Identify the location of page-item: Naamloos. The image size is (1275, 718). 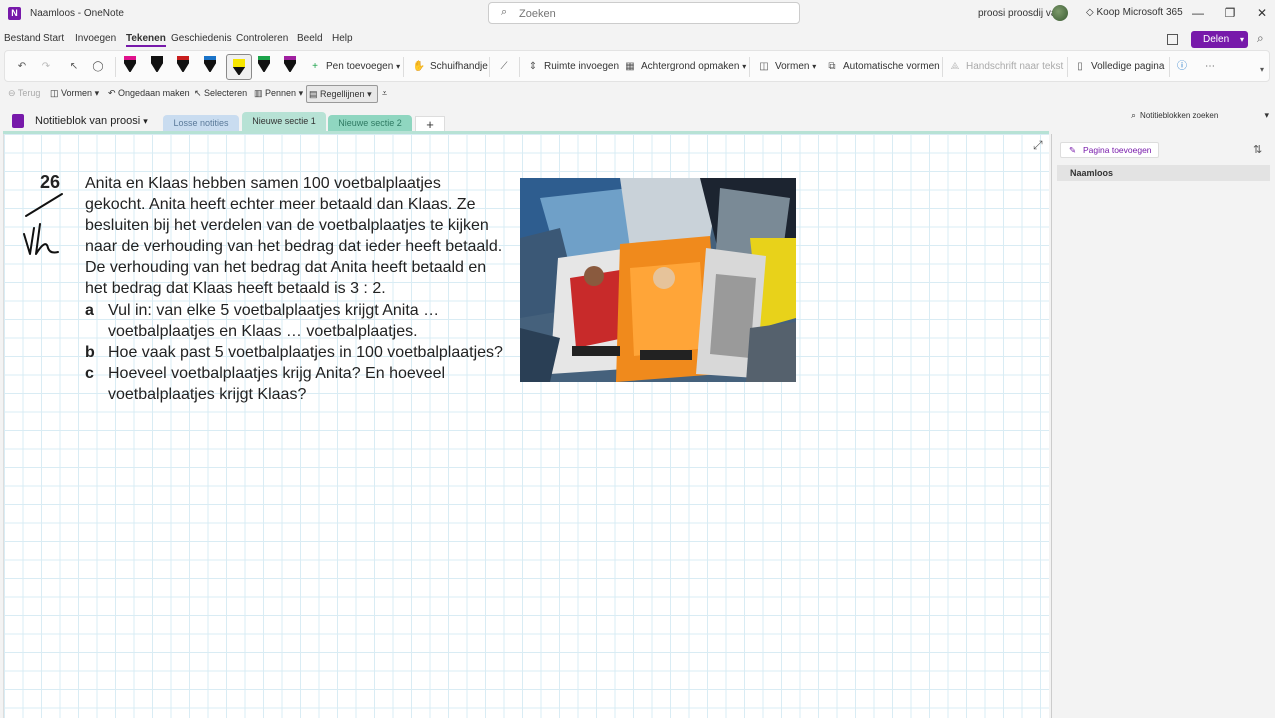
(1163, 173).